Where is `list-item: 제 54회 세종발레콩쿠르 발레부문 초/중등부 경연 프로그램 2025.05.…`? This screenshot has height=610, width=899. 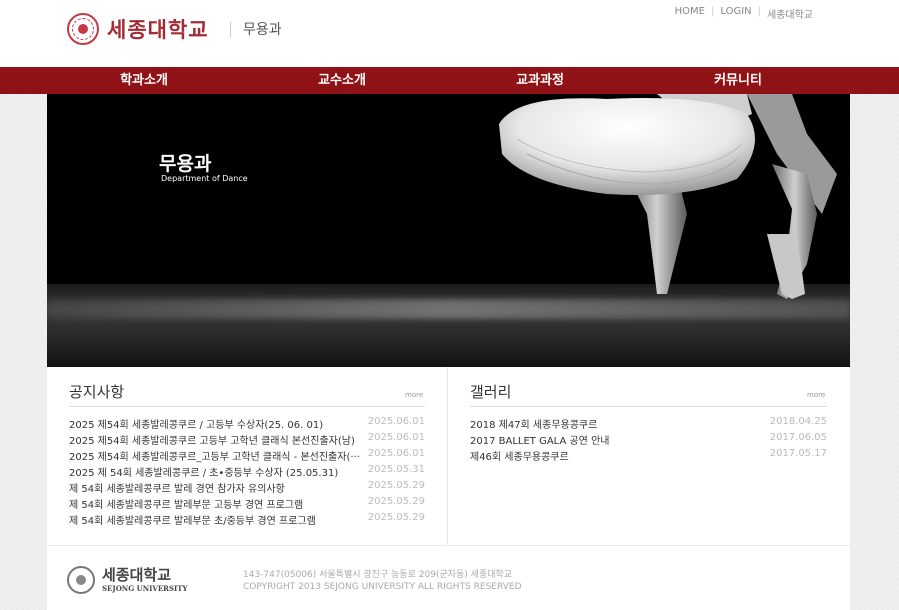
list-item: 제 54회 세종발레콩쿠르 발레부문 초/중등부 경연 프로그램 2025.05.… is located at coordinates (247, 519).